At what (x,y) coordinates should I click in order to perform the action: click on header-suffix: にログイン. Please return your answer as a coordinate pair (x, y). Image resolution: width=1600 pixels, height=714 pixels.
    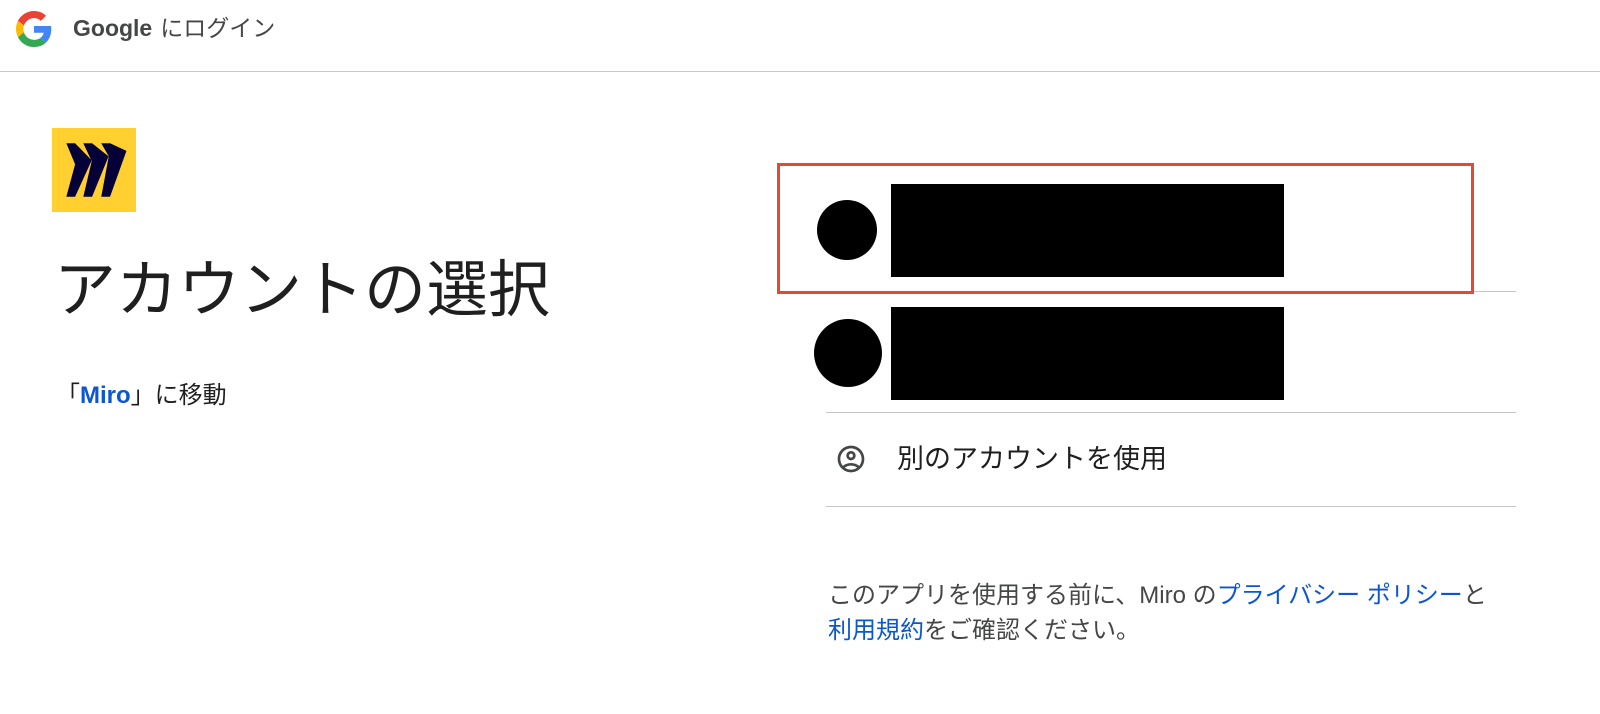
    Looking at the image, I should click on (218, 28).